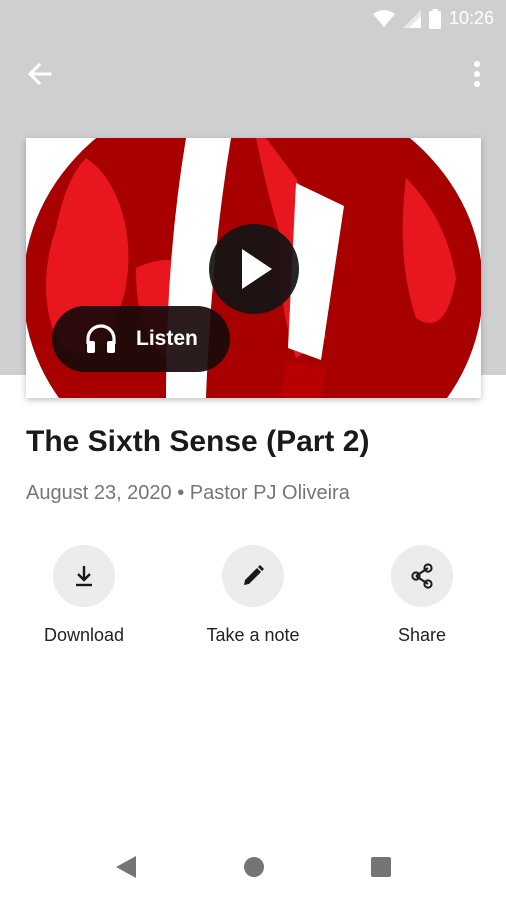 This screenshot has width=506, height=900. What do you see at coordinates (167, 338) in the screenshot?
I see `listen-label: Listen` at bounding box center [167, 338].